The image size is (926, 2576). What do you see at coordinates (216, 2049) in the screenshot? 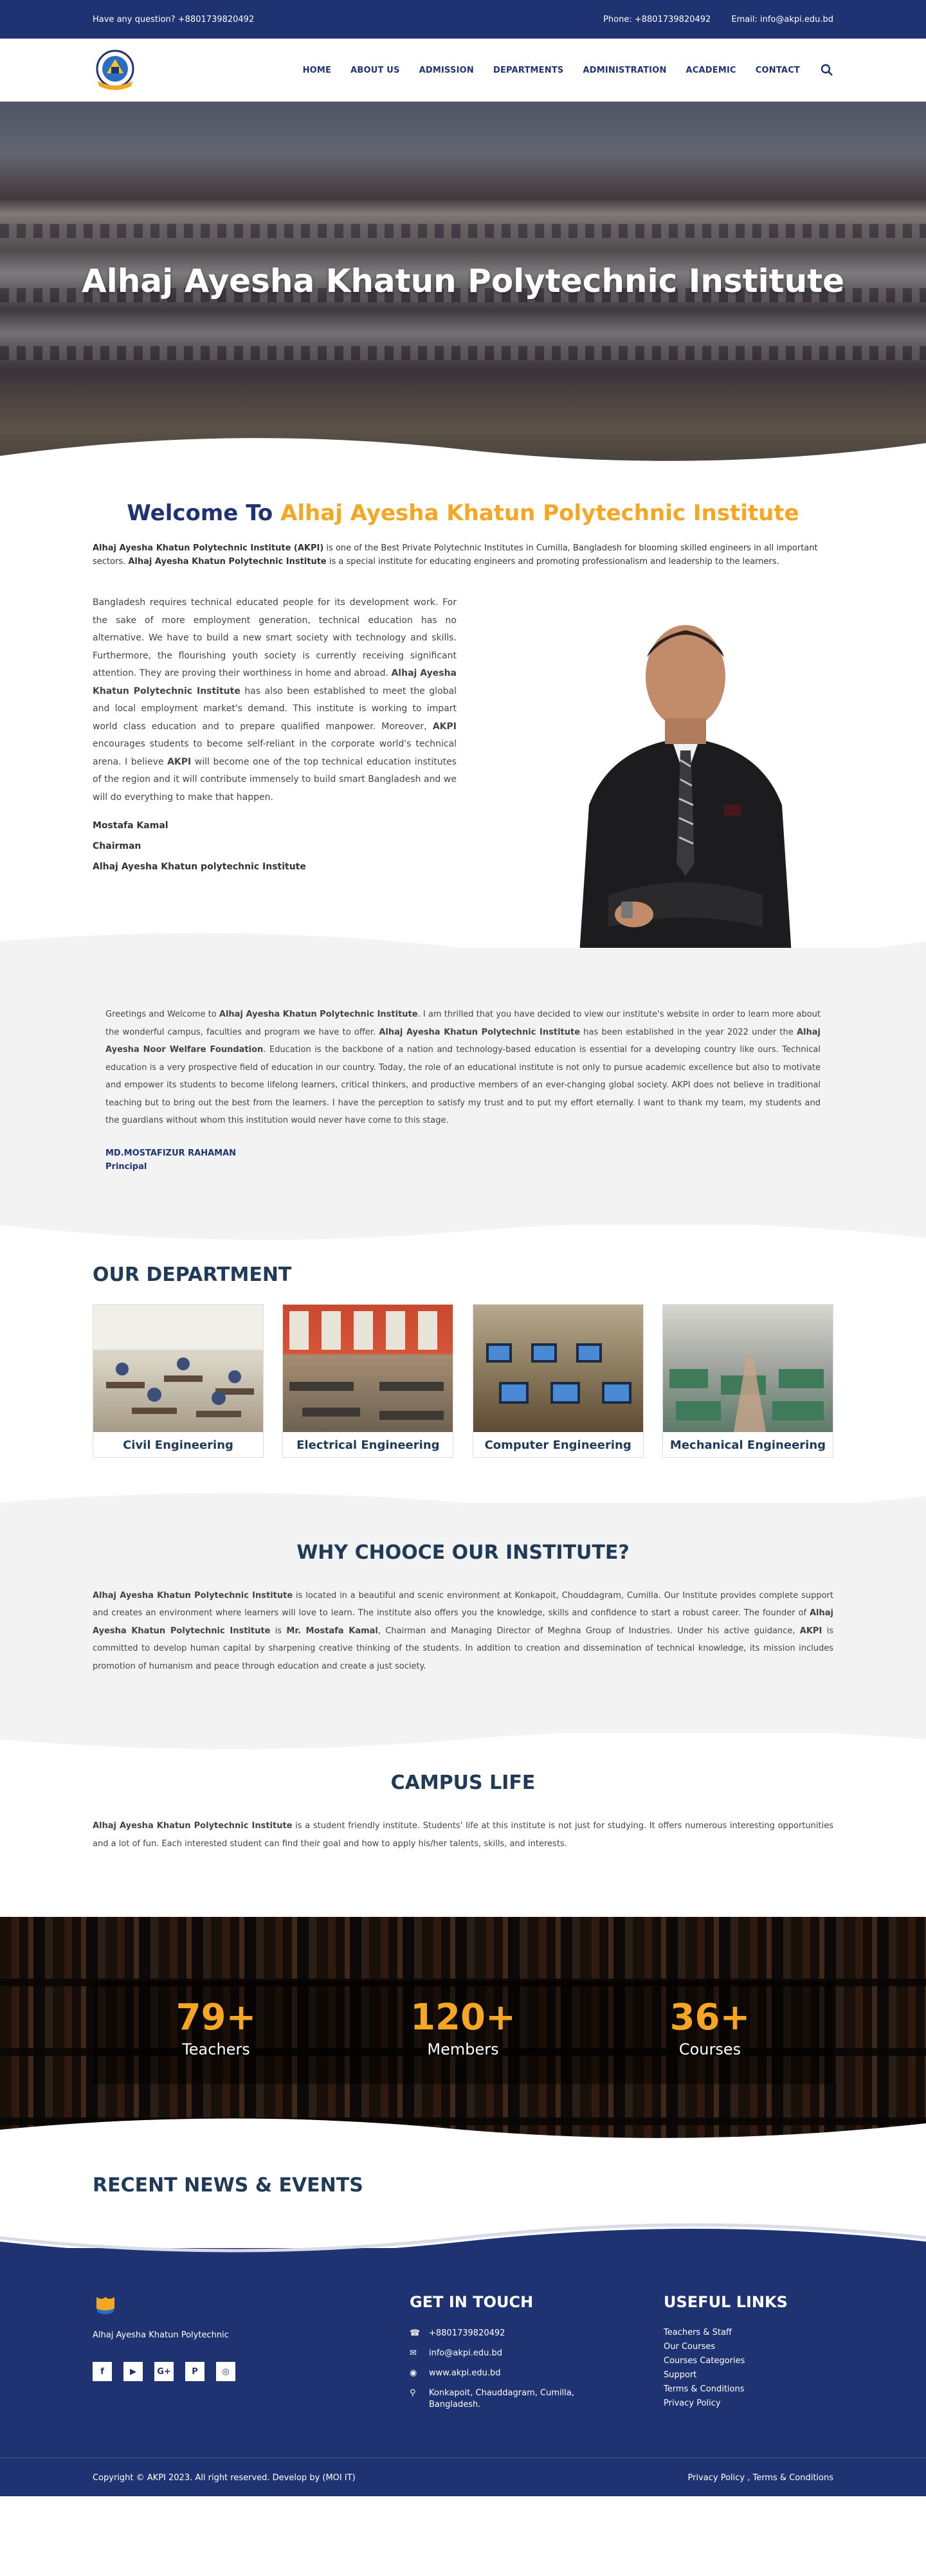
I see `counter-teachers-label: Teachers` at bounding box center [216, 2049].